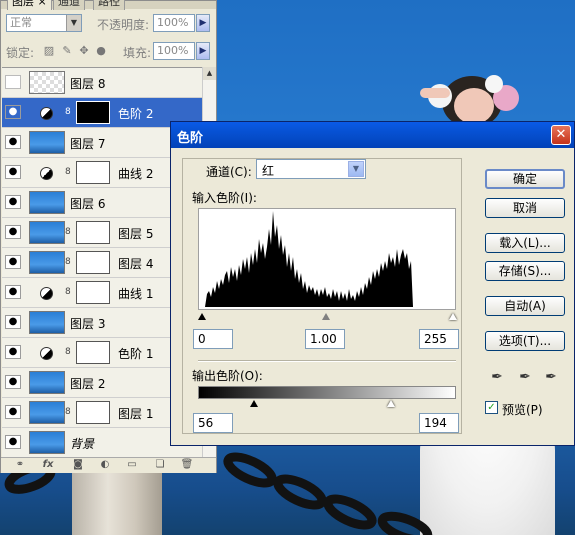  Describe the element at coordinates (42, 4) in the screenshot. I see `tab-close-icon: ×` at that location.